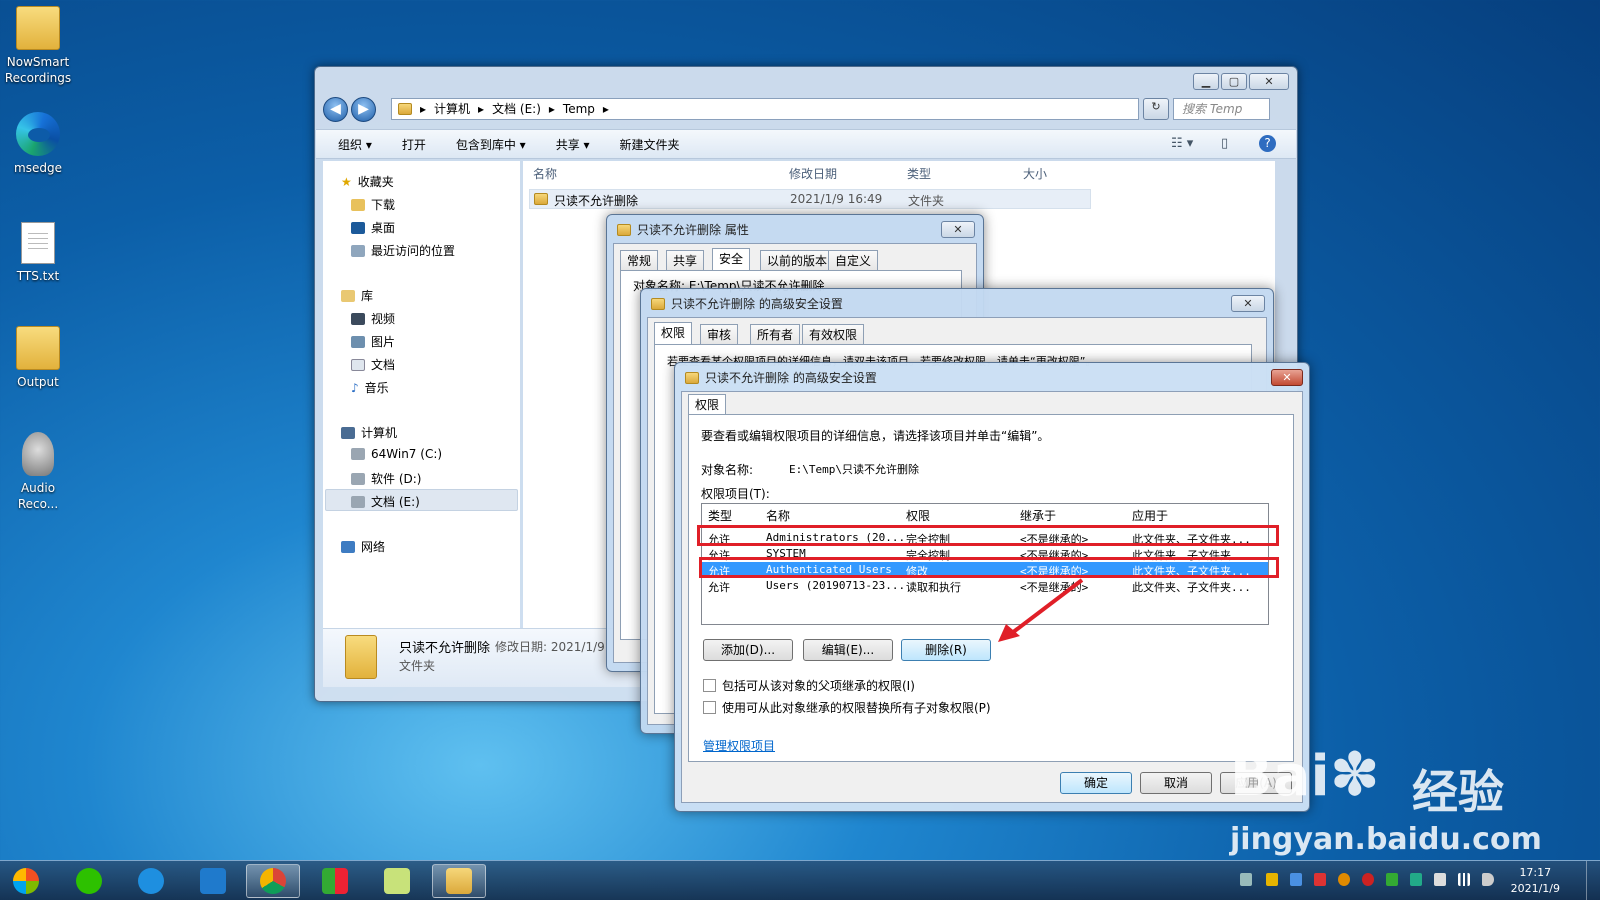 This screenshot has width=1600, height=900. I want to click on network-icon, so click(348, 546).